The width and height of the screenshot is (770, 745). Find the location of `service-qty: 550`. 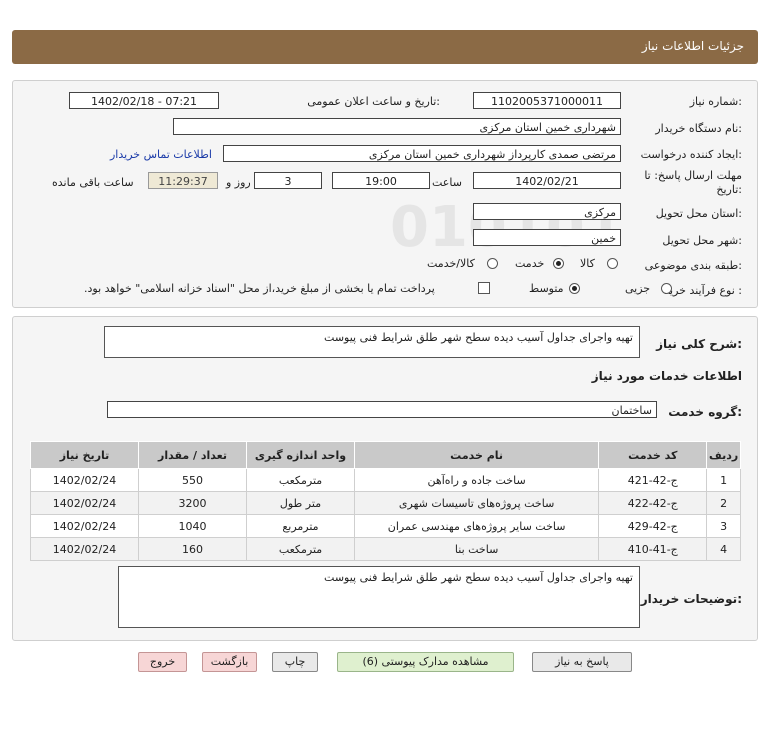

service-qty: 550 is located at coordinates (192, 480).